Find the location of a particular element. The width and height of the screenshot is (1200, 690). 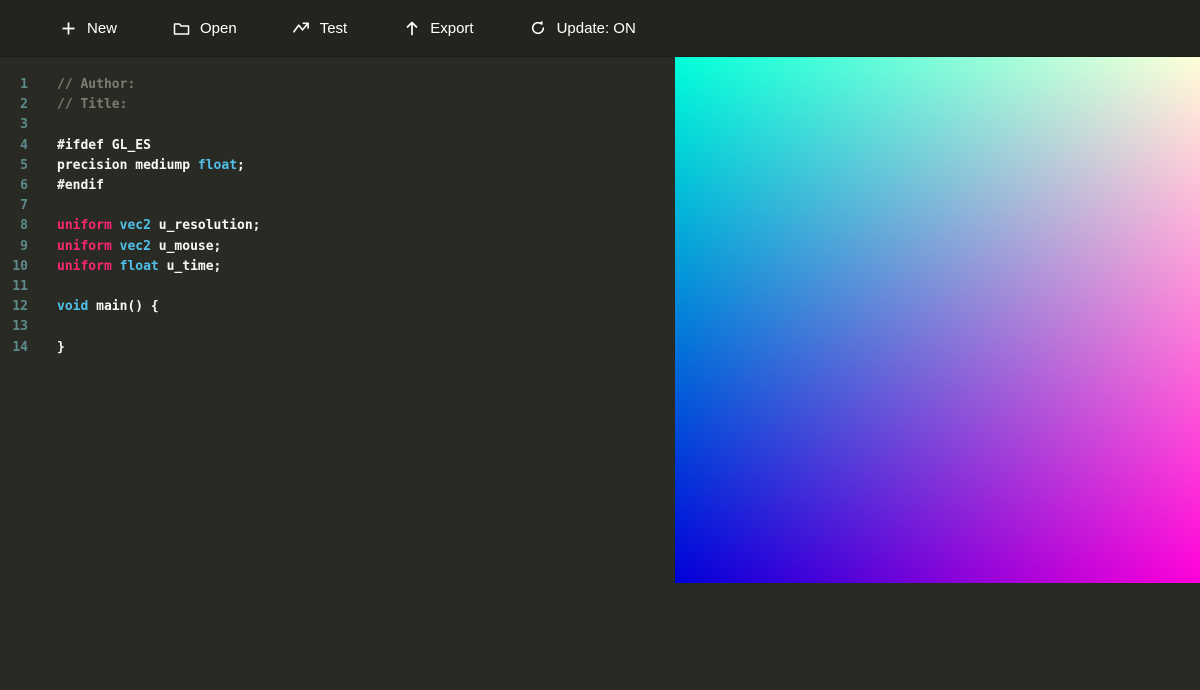

new-button: New is located at coordinates (88, 28).